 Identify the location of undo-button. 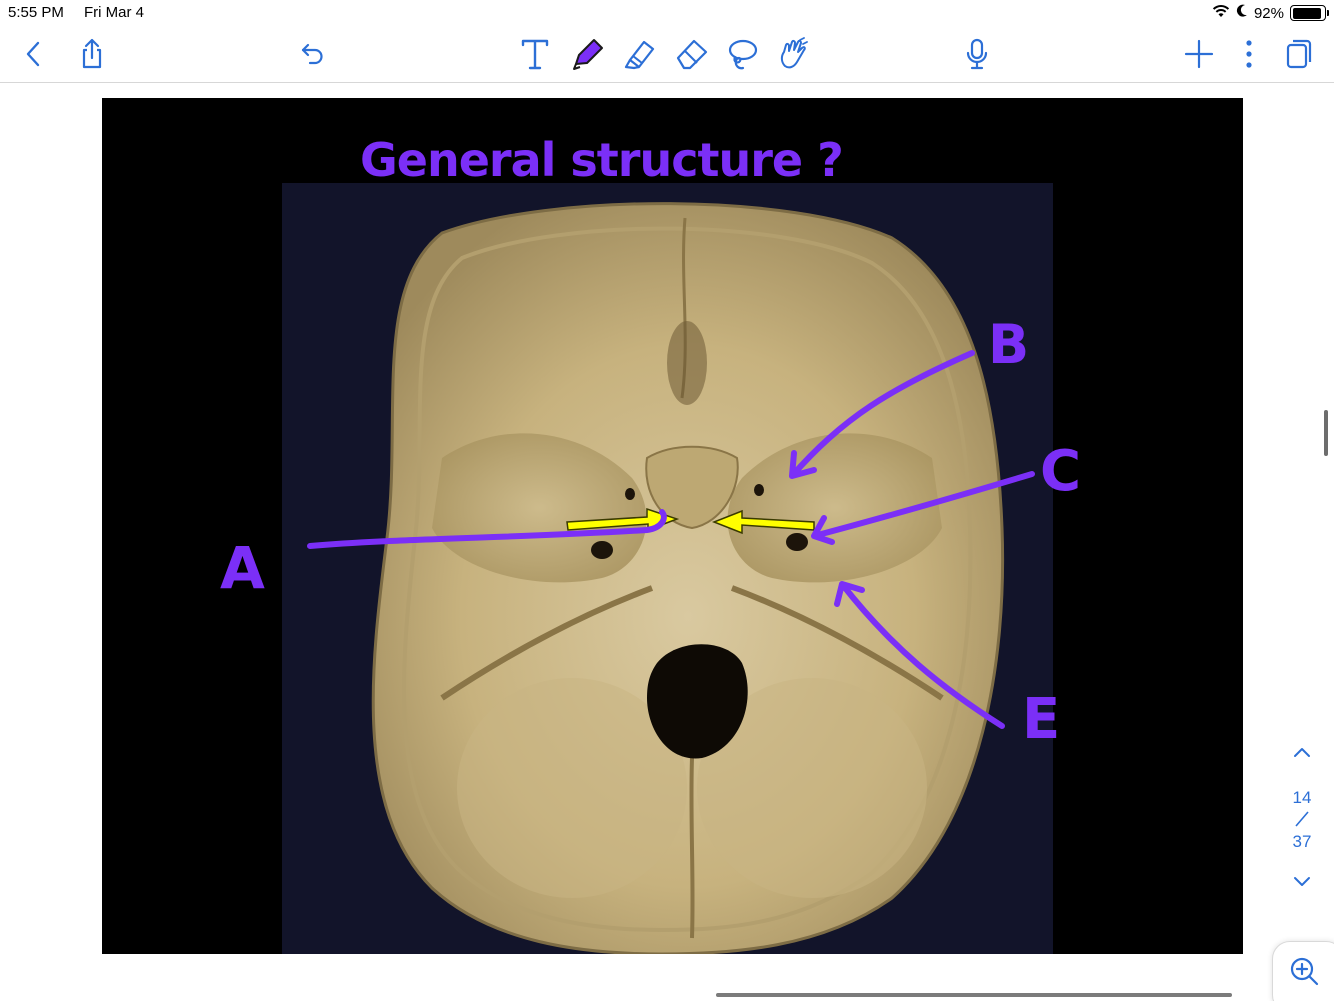
(313, 54).